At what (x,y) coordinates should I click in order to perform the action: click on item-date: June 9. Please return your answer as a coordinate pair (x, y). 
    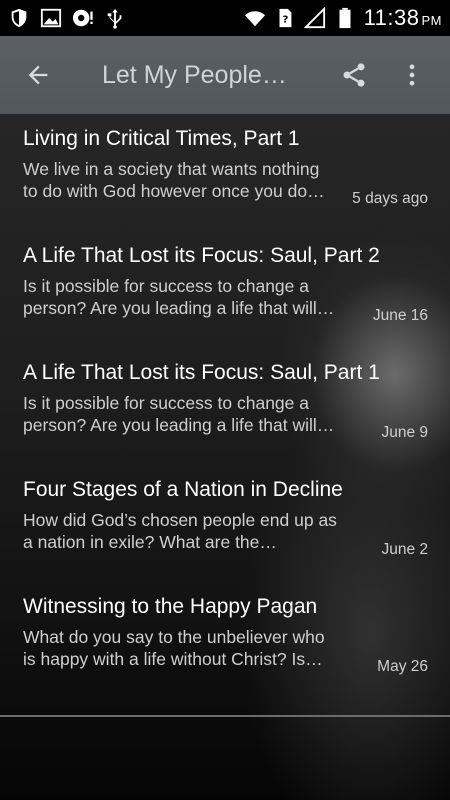
    Looking at the image, I should click on (404, 432).